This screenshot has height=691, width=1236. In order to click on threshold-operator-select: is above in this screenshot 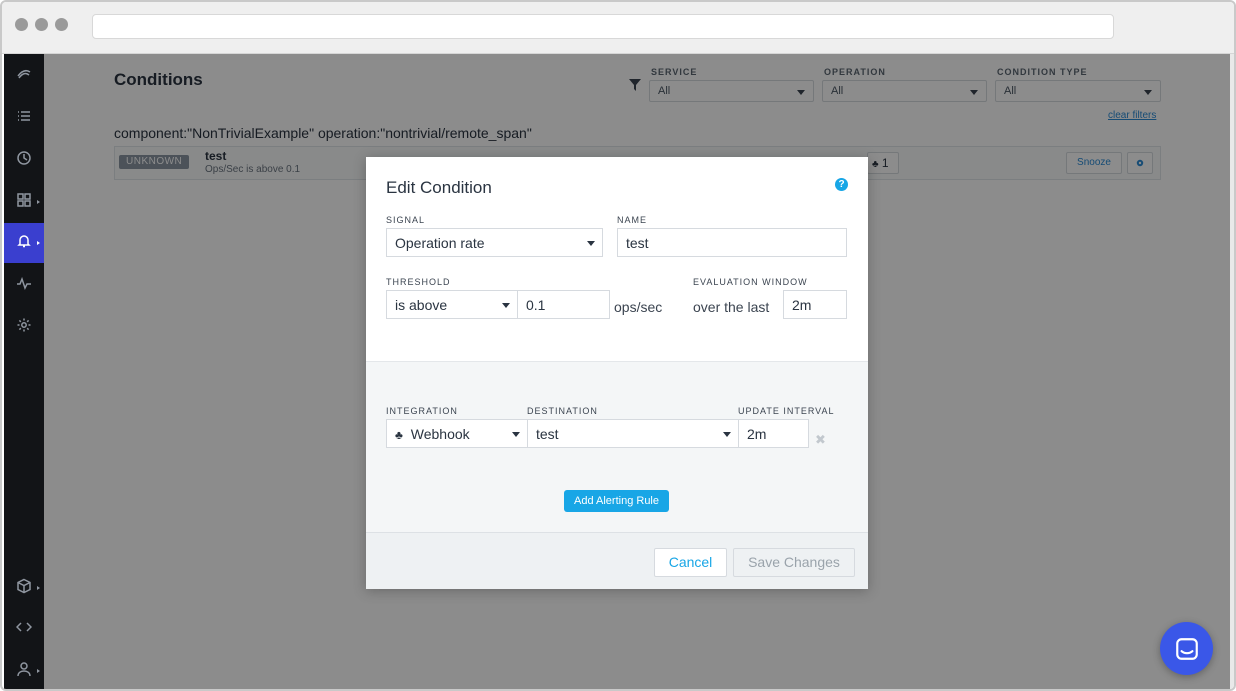, I will do `click(452, 304)`.